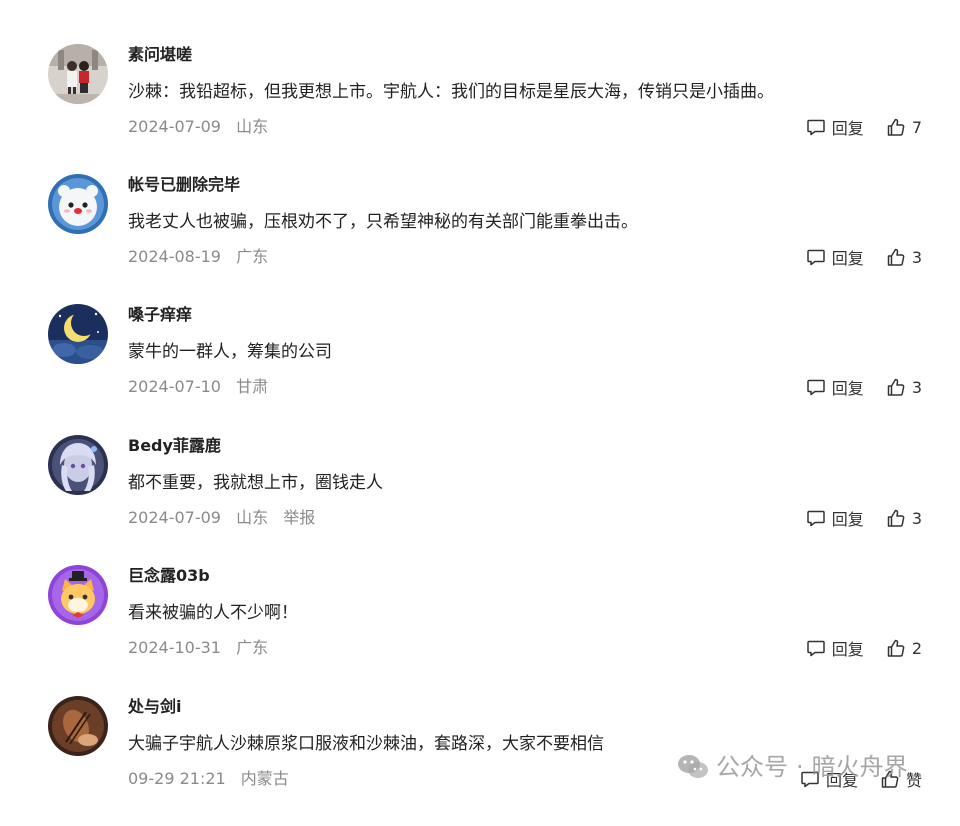 The height and width of the screenshot is (826, 960). Describe the element at coordinates (366, 744) in the screenshot. I see `comment-text: 大骗子宇航人沙棘原浆口服液和沙棘油，套路深，大家不要相信` at that location.